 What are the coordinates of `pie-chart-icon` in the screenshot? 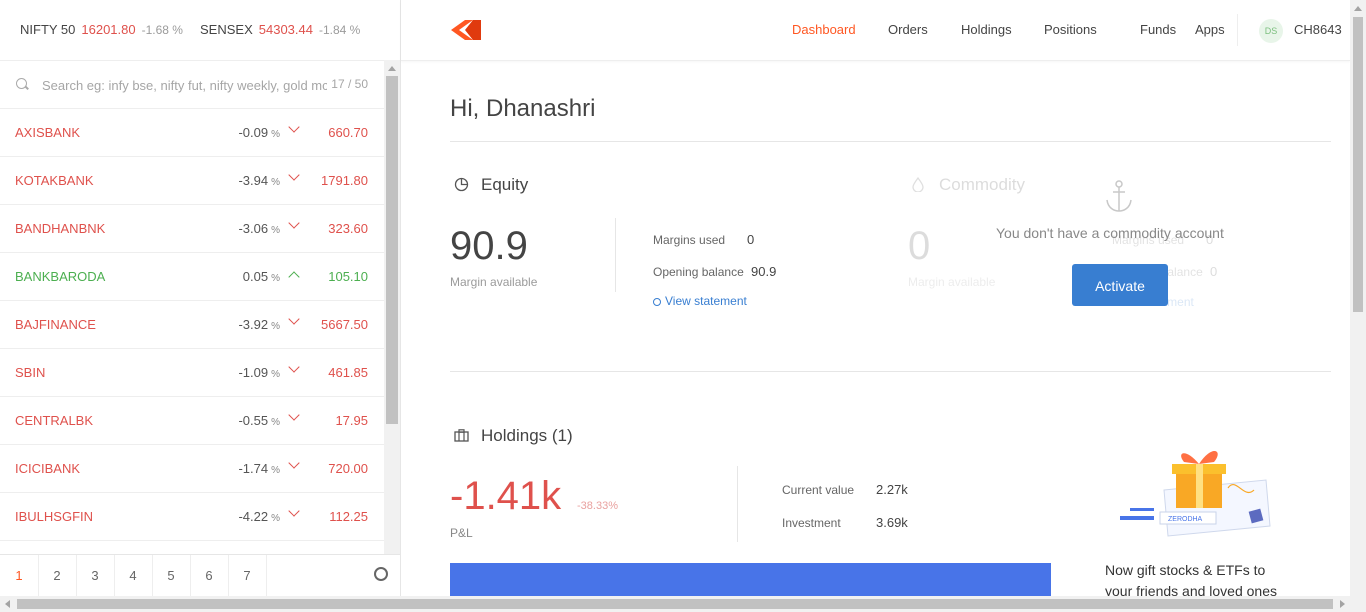 It's located at (461, 184).